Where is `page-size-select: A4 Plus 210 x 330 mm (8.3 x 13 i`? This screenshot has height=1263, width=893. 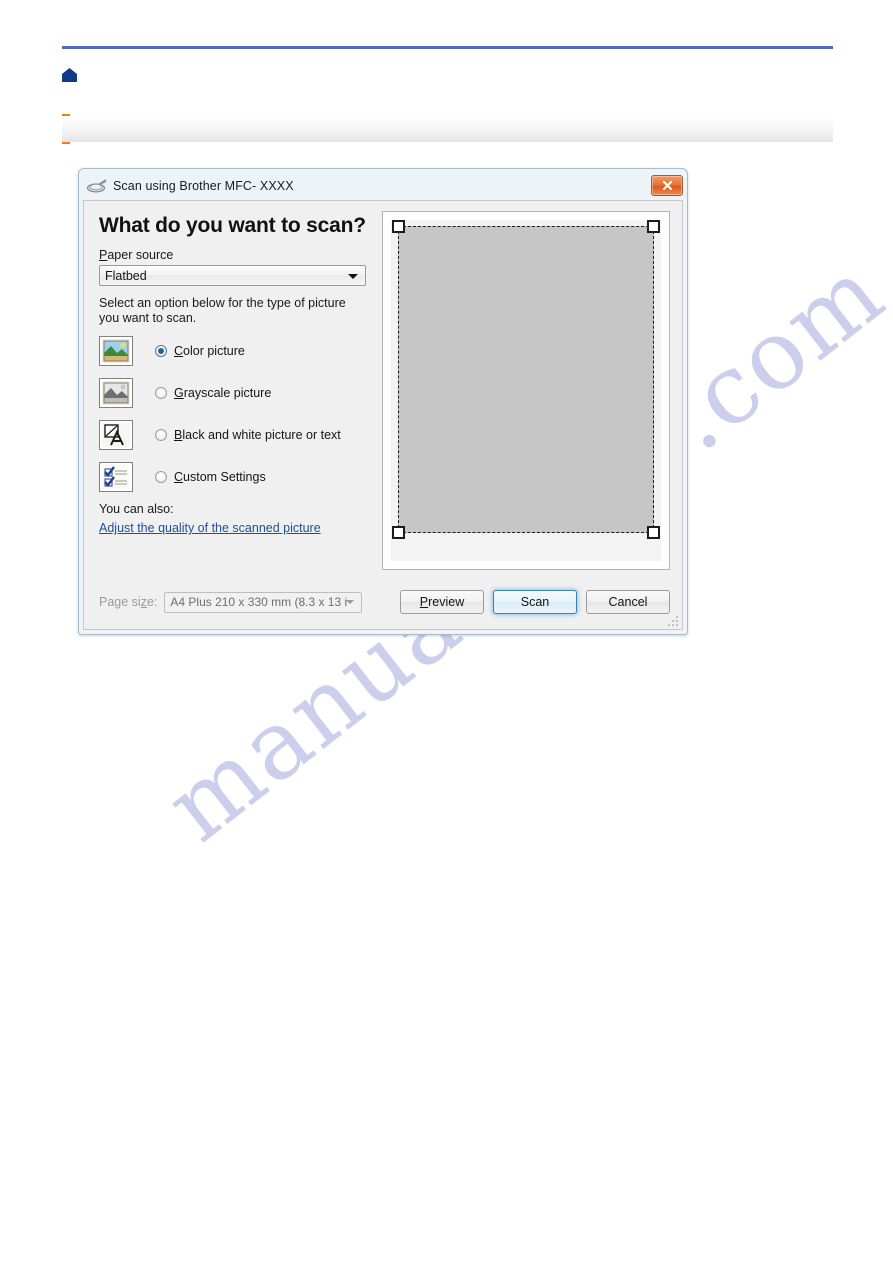
page-size-select: A4 Plus 210 x 330 mm (8.3 x 13 i is located at coordinates (263, 602).